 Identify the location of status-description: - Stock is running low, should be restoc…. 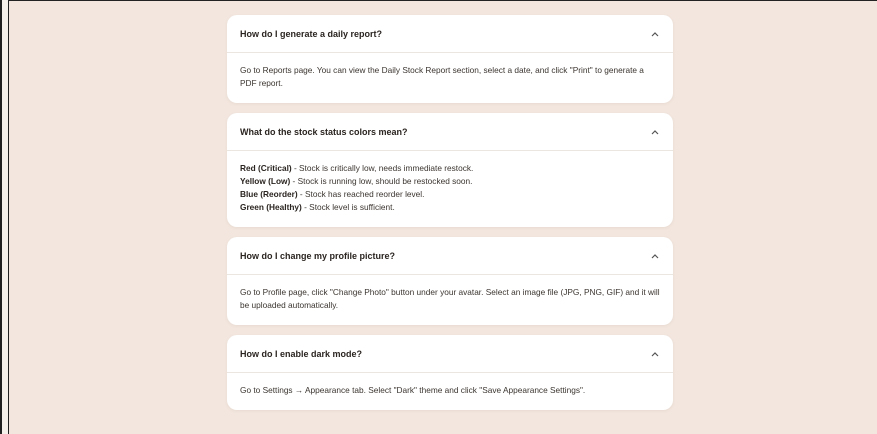
(381, 181).